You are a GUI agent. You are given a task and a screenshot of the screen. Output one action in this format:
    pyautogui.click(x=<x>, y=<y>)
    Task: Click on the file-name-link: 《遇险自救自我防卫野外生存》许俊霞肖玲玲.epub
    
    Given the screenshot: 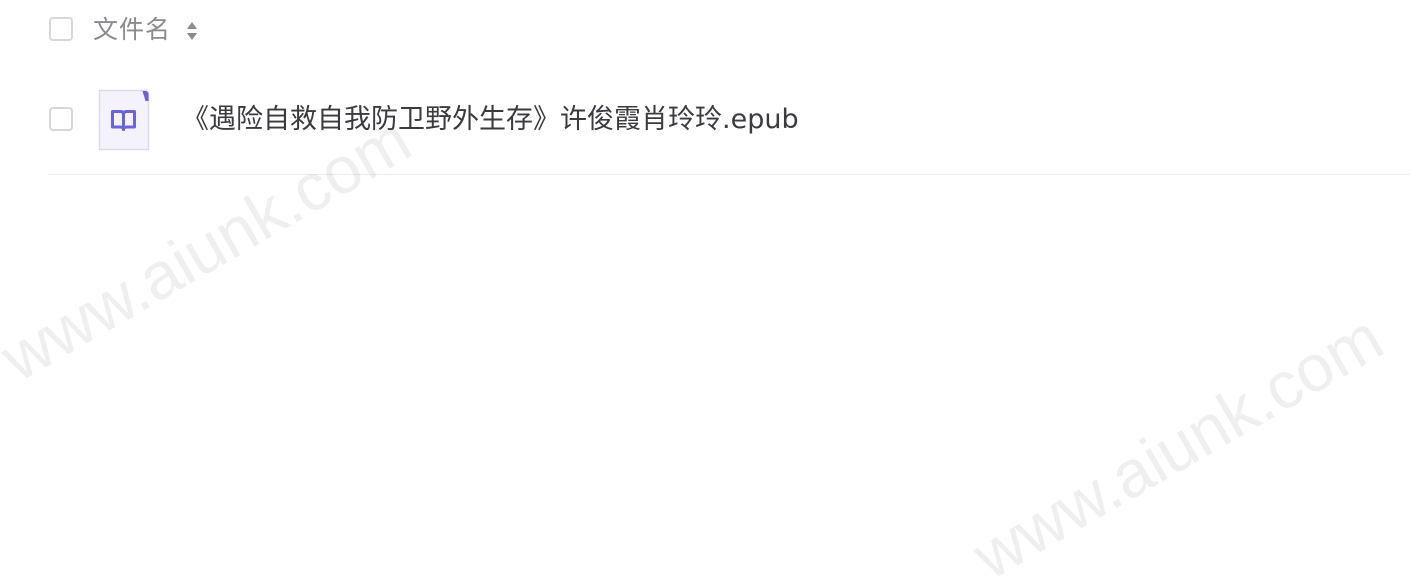 What is the action you would take?
    pyautogui.click(x=490, y=120)
    